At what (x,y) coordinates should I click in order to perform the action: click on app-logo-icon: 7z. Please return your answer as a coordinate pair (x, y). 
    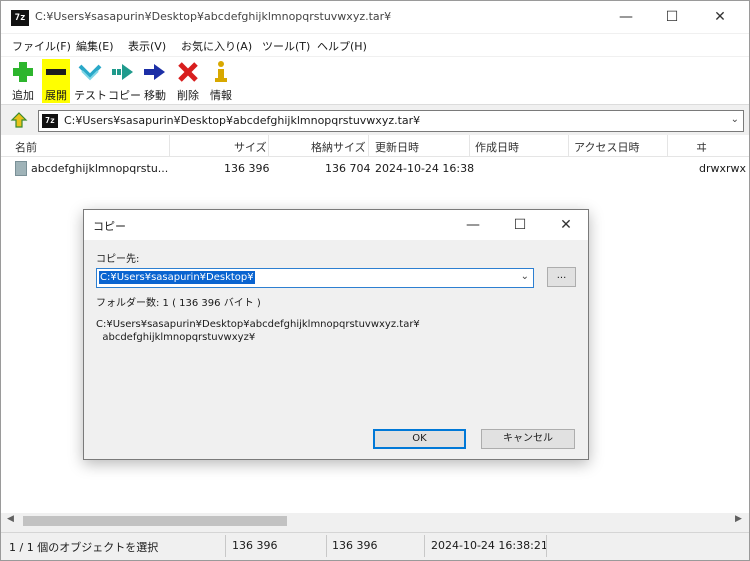
    Looking at the image, I should click on (20, 18).